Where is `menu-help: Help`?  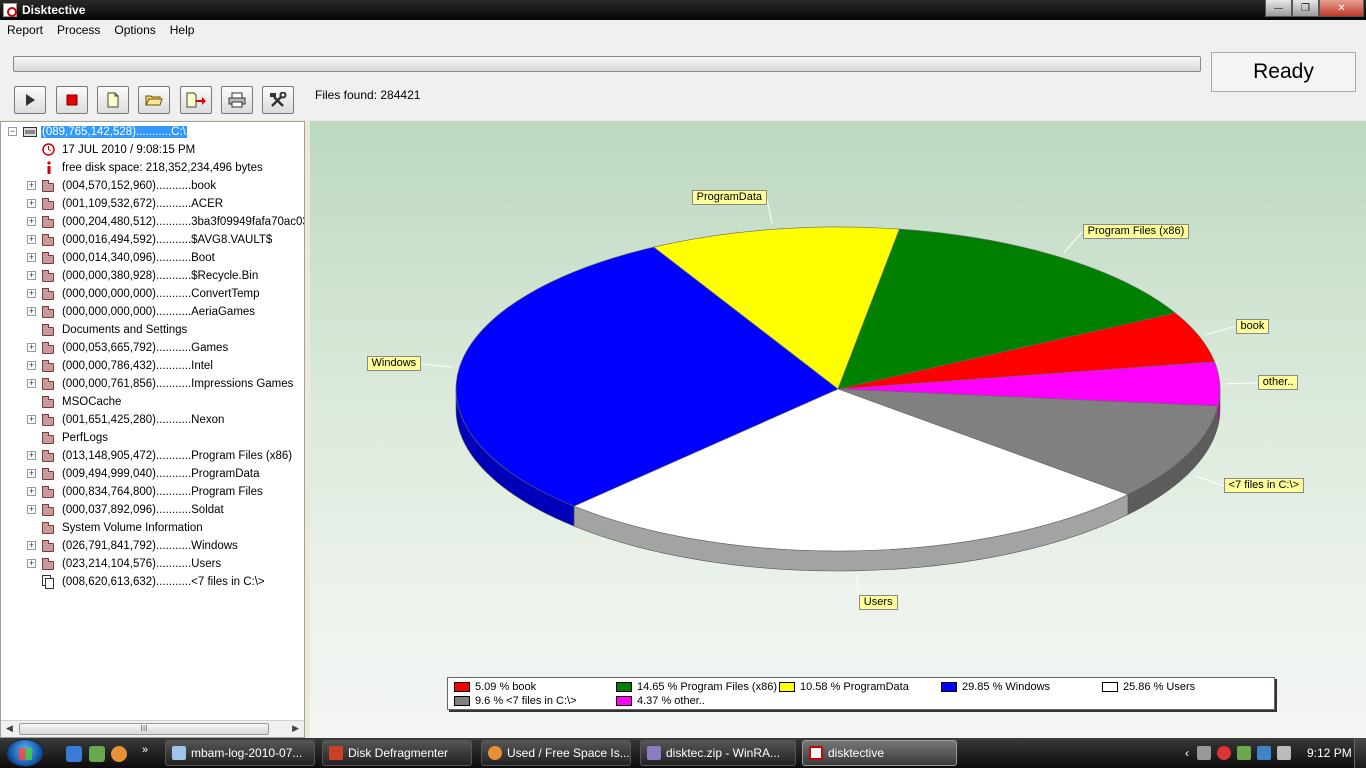 menu-help: Help is located at coordinates (182, 30).